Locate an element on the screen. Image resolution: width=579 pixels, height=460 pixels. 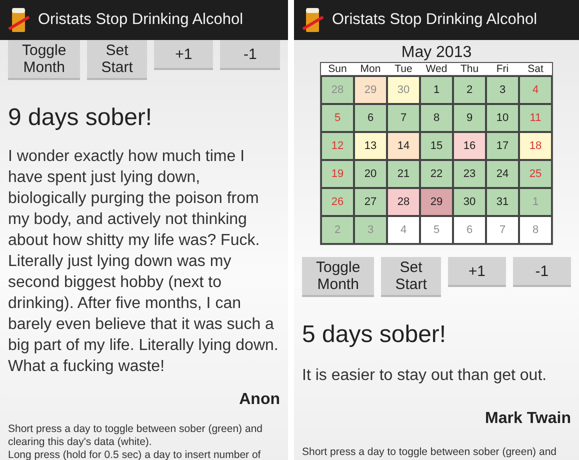
calendar-day: 17 is located at coordinates (502, 146).